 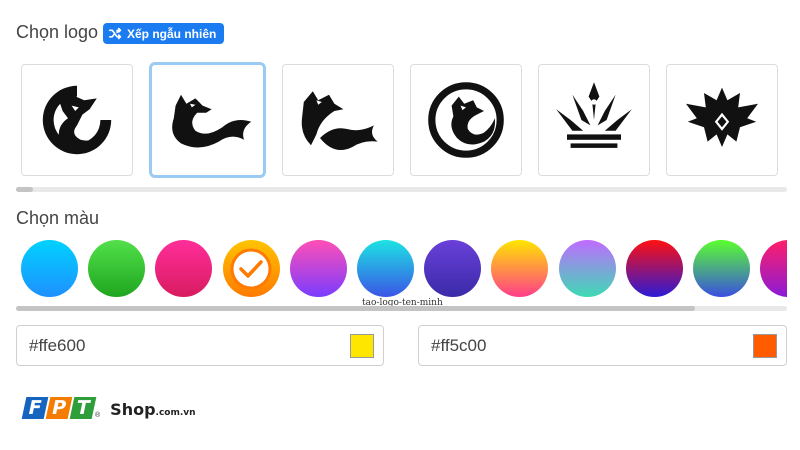 What do you see at coordinates (200, 345) in the screenshot?
I see `color-input-1: #ffe600` at bounding box center [200, 345].